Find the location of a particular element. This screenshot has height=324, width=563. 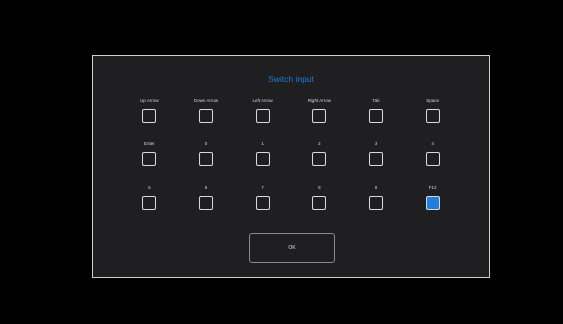

key-label: Down Arrow is located at coordinates (206, 100).